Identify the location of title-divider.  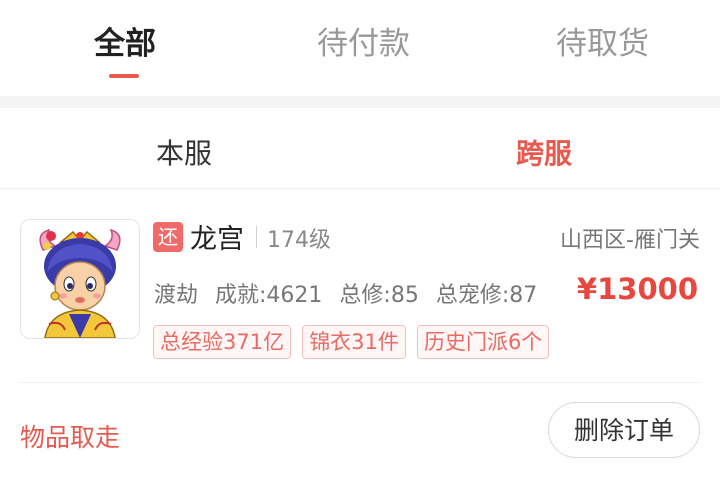
(256, 237).